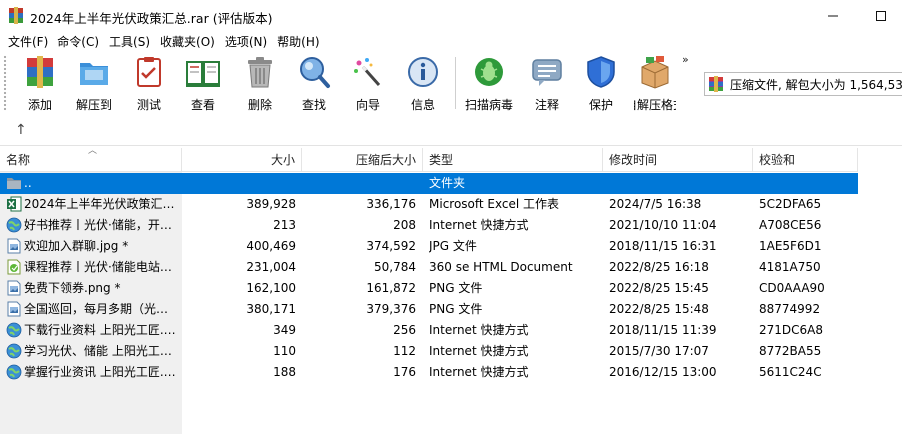 This screenshot has height=434, width=902. Describe the element at coordinates (271, 267) in the screenshot. I see `file-size-cell: 231,004` at that location.